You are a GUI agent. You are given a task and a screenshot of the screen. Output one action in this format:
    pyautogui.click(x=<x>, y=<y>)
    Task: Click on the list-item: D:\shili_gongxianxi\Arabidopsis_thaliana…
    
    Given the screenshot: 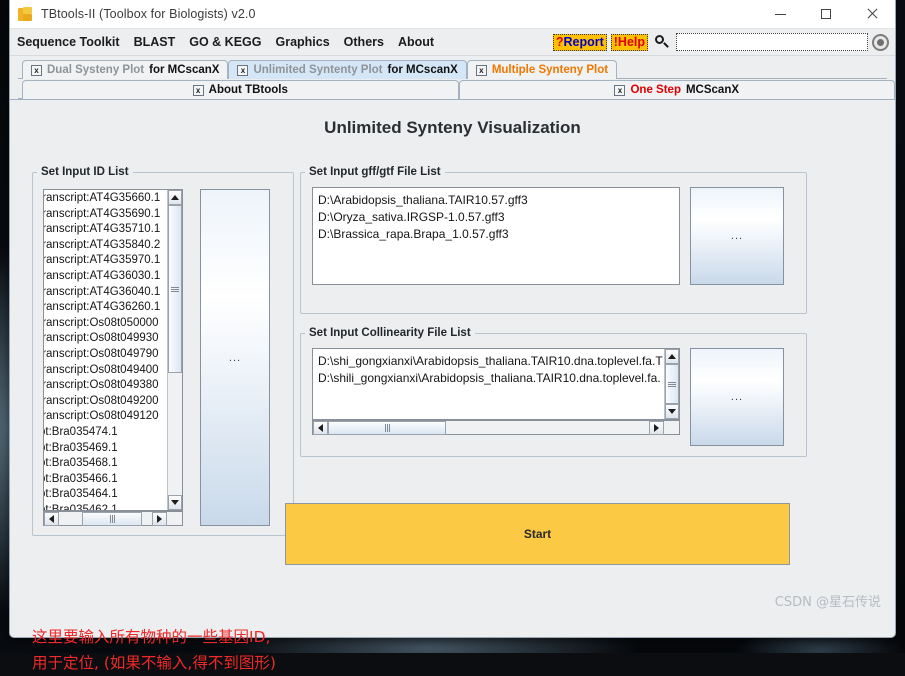 What is the action you would take?
    pyautogui.click(x=498, y=378)
    